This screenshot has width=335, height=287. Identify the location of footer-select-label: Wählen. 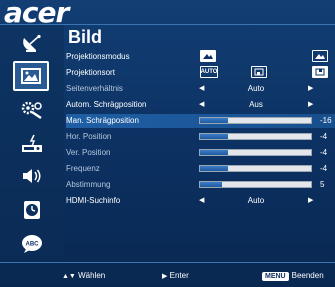
(92, 275).